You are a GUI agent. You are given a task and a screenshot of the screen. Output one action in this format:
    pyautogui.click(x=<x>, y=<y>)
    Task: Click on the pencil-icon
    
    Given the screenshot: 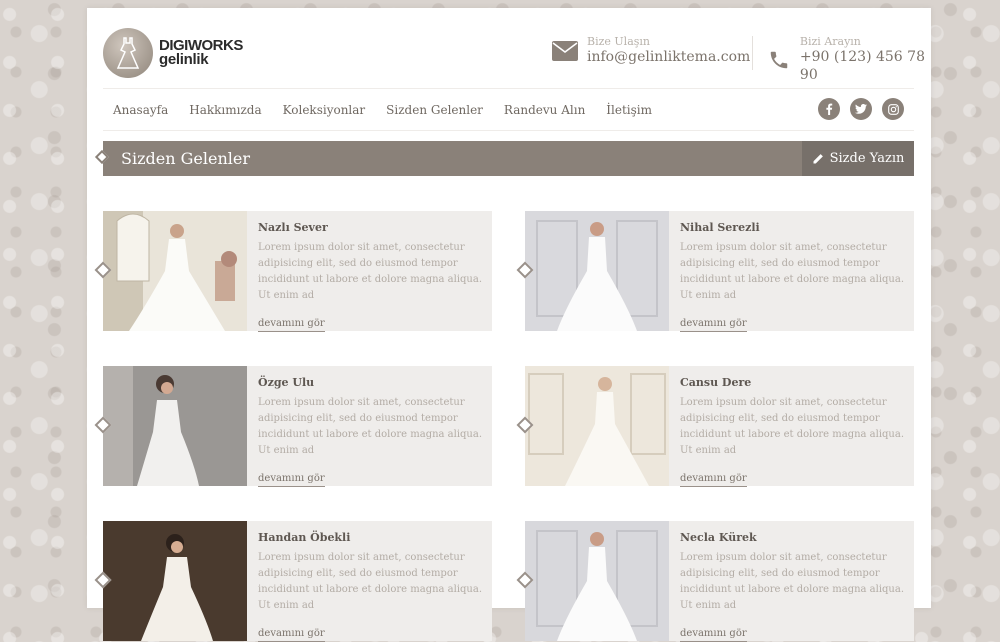 What is the action you would take?
    pyautogui.click(x=818, y=158)
    